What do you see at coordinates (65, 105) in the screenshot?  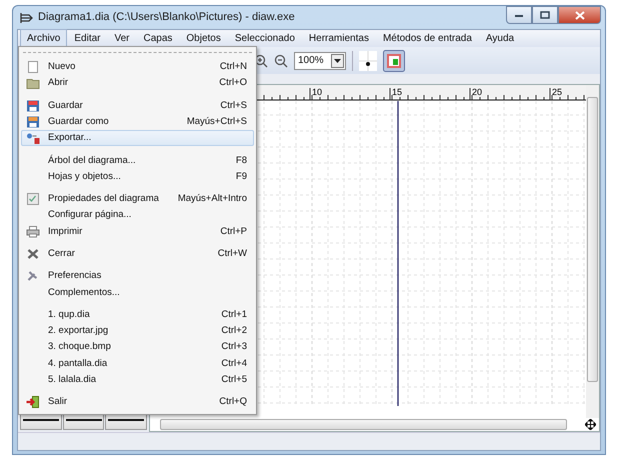 I see `option-label: Guardar` at bounding box center [65, 105].